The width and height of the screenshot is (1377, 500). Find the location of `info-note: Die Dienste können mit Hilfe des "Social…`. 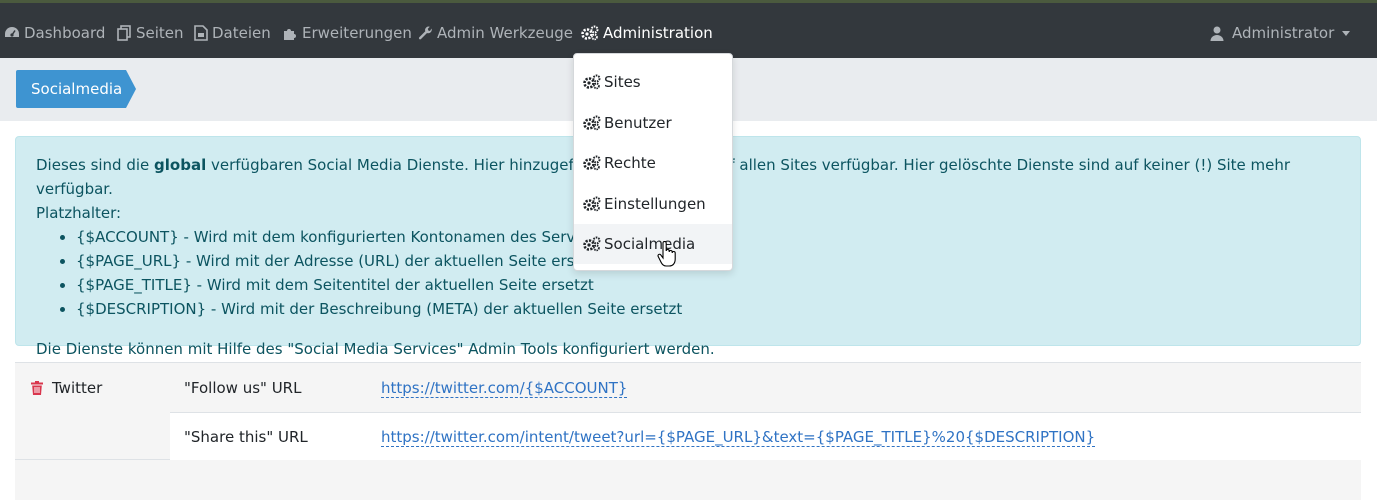

info-note: Die Dienste können mit Hilfe des "Social… is located at coordinates (375, 349).